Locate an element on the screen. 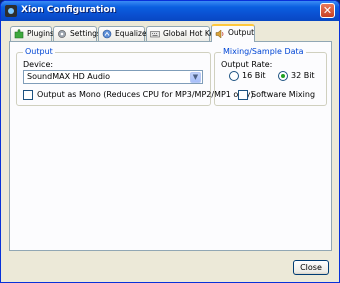 This screenshot has height=283, width=340. tab-output: Output is located at coordinates (233, 33).